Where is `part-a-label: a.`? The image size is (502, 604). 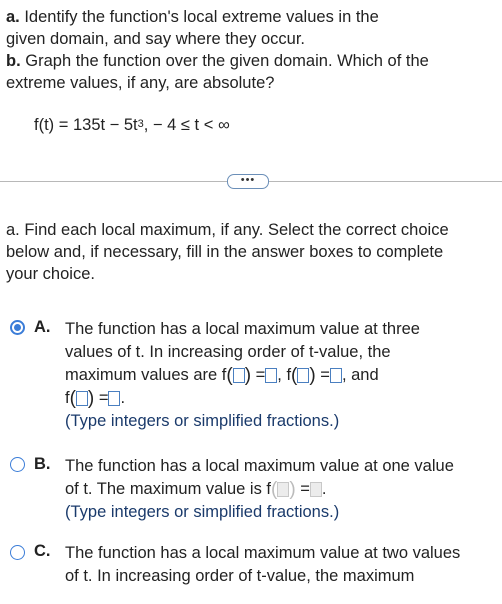
part-a-label: a. is located at coordinates (13, 17).